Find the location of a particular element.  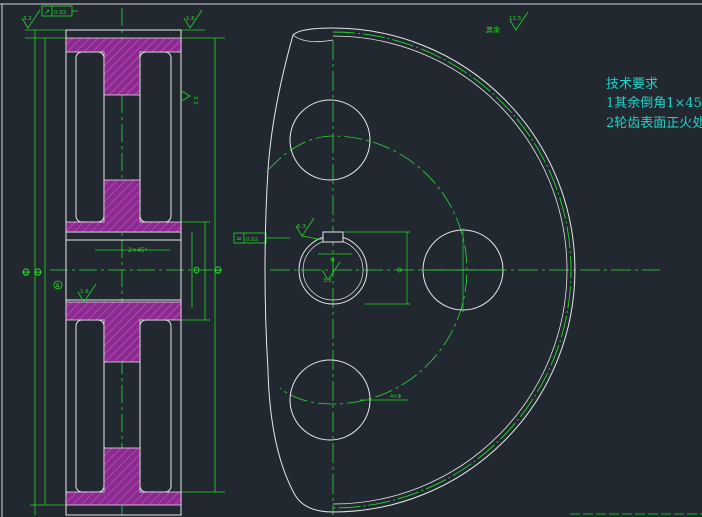

chamfer-label: 2×45° is located at coordinates (137, 250).